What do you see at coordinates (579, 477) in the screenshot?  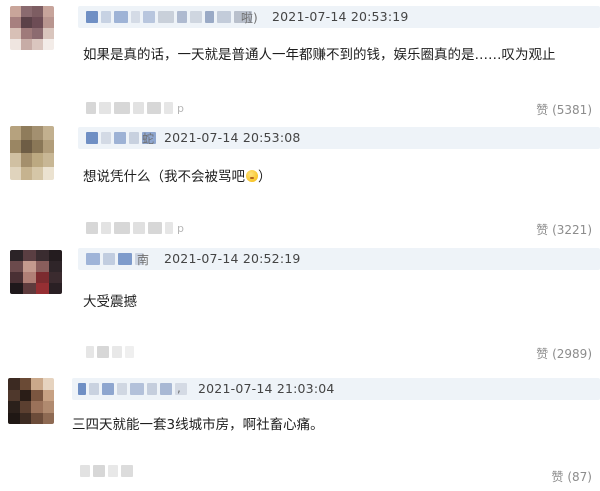 I see `like-count: (87)` at bounding box center [579, 477].